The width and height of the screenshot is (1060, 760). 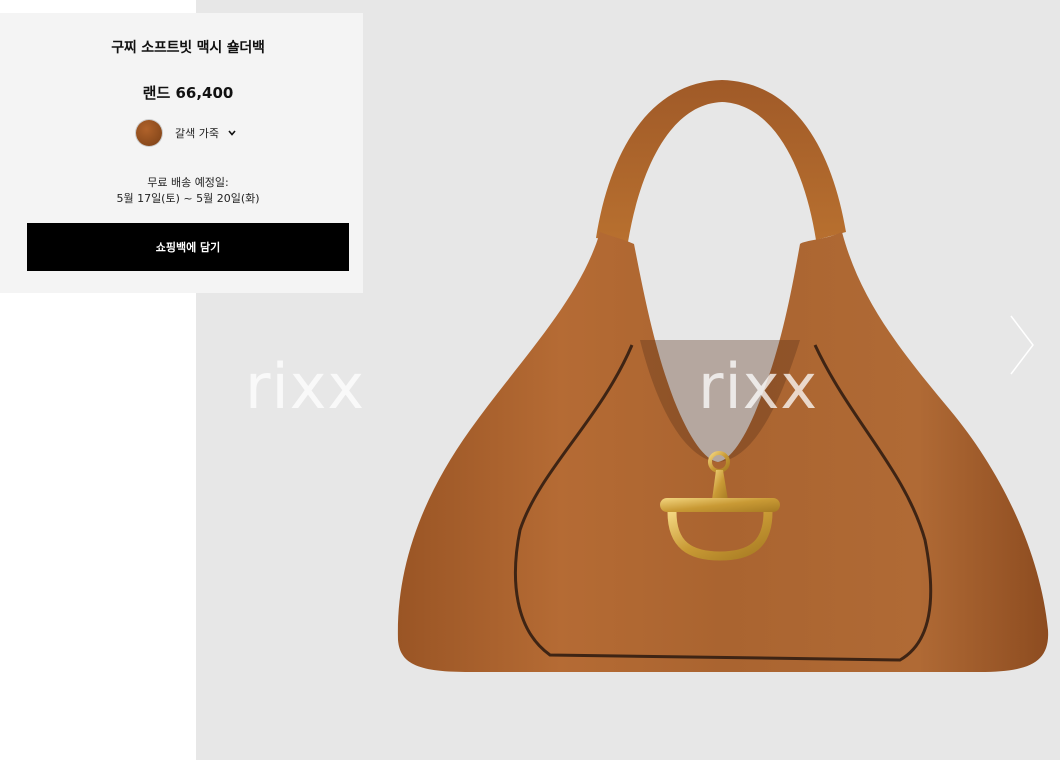 What do you see at coordinates (188, 48) in the screenshot?
I see `product-title: 구찌 소프트빗 맥시 숄더백` at bounding box center [188, 48].